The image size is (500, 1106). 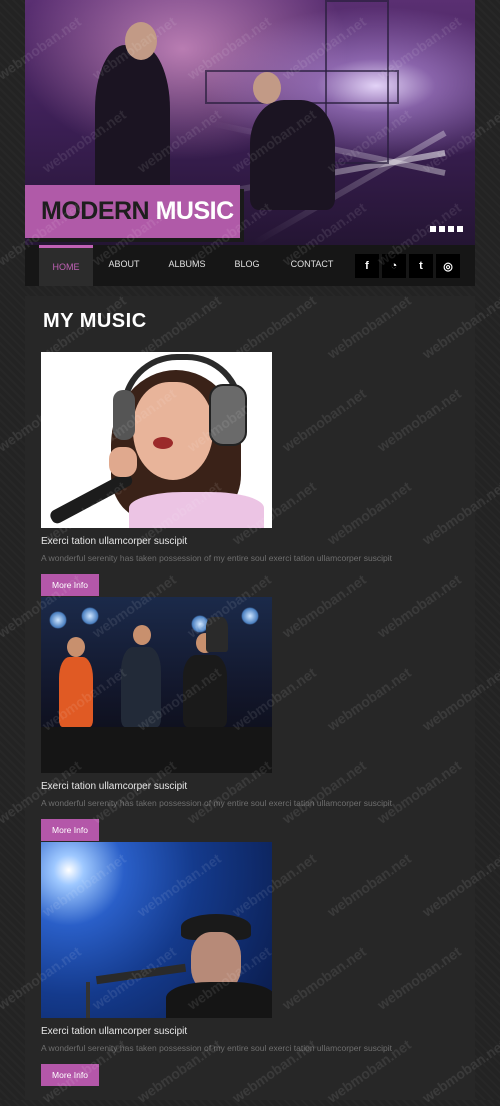 I want to click on hero-title-box: MODERN MUSIC, so click(x=132, y=211).